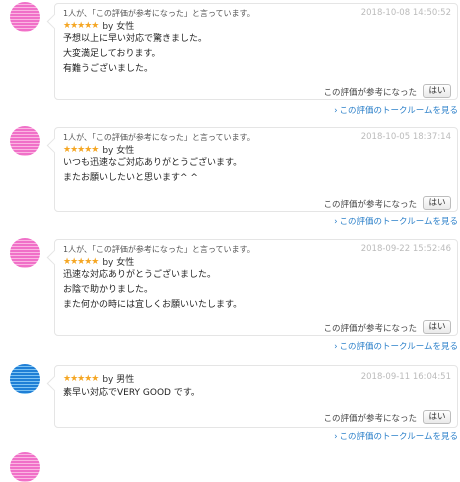  What do you see at coordinates (140, 275) in the screenshot?
I see `review-line: 迅速な対応ありがとうございました。` at bounding box center [140, 275].